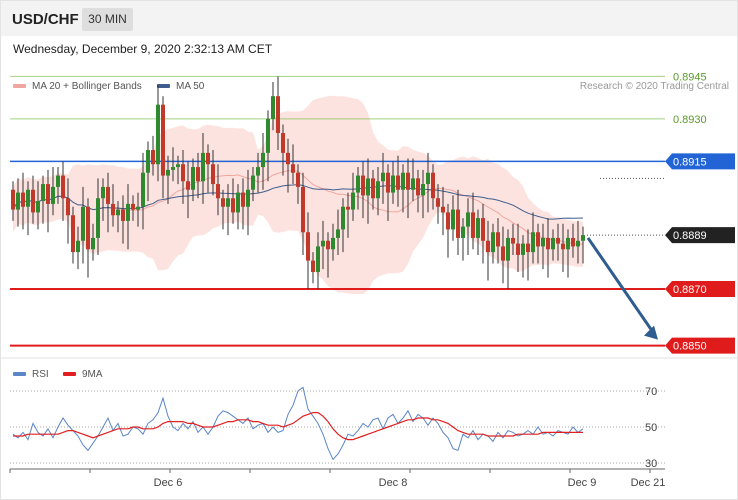  I want to click on level-label-4: 0.8850, so click(690, 347).